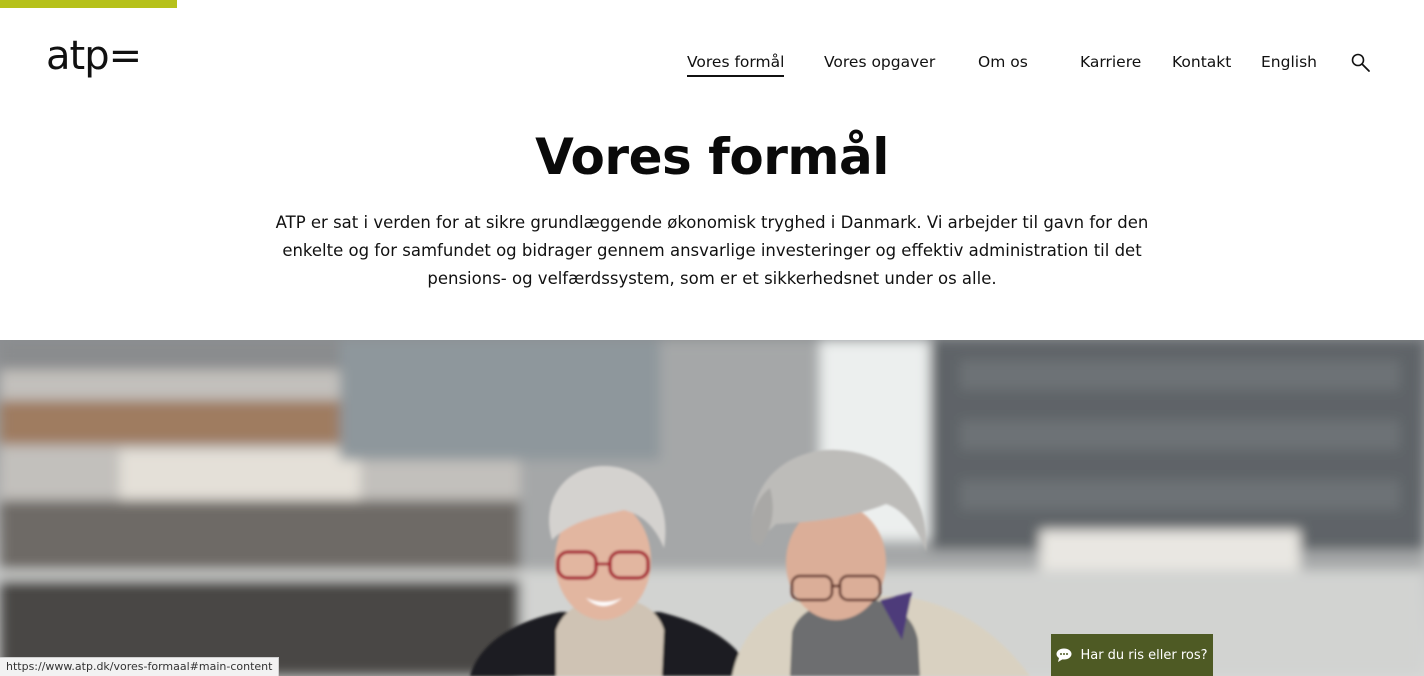 This screenshot has width=1424, height=676. Describe the element at coordinates (1003, 62) in the screenshot. I see `nav-om-os: Om os` at that location.